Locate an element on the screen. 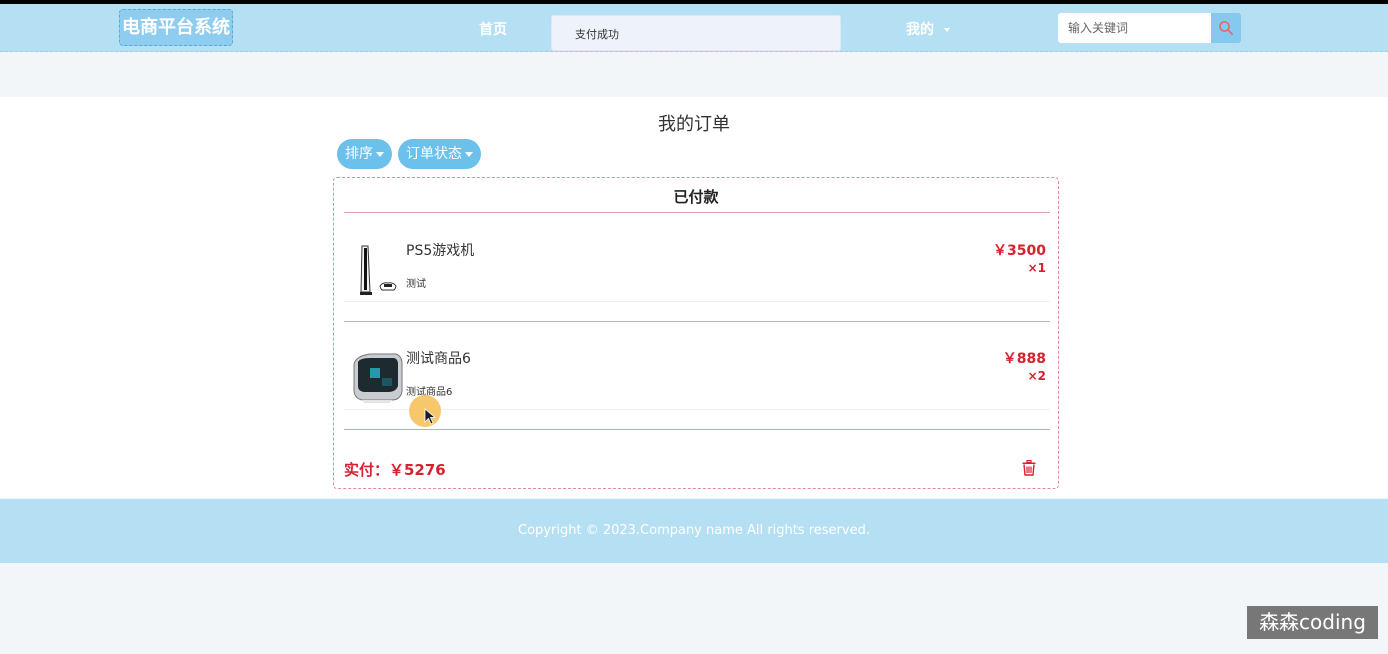 This screenshot has height=654, width=1388. item-name: PS5游戏机 is located at coordinates (440, 250).